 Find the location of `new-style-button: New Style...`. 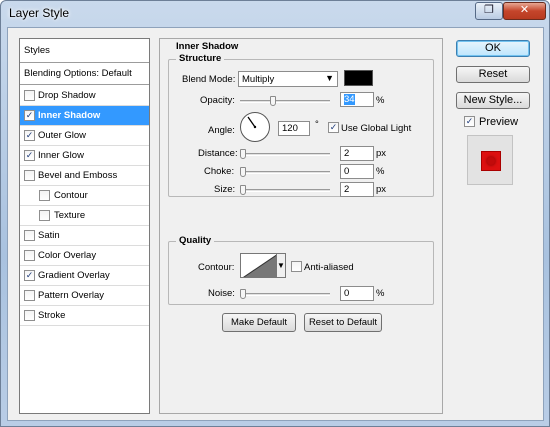

new-style-button: New Style... is located at coordinates (493, 100).